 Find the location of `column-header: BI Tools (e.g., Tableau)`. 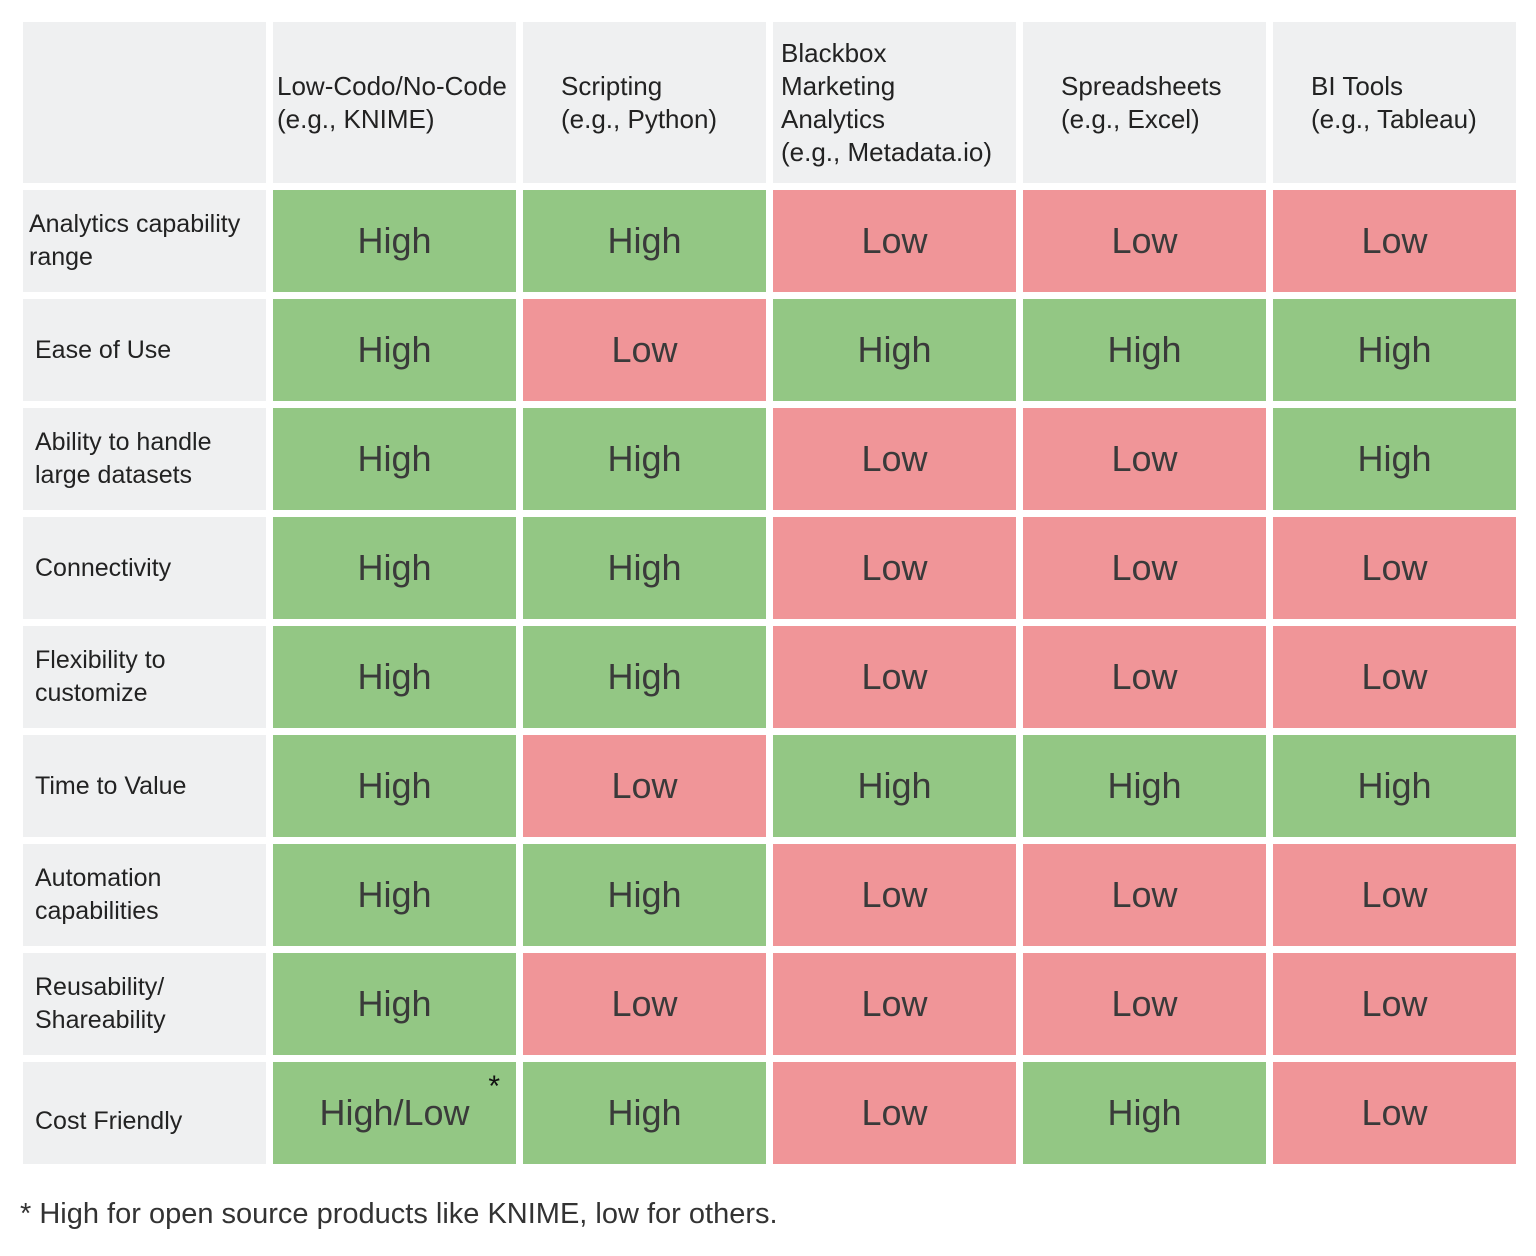

column-header: BI Tools (e.g., Tableau) is located at coordinates (1394, 102).